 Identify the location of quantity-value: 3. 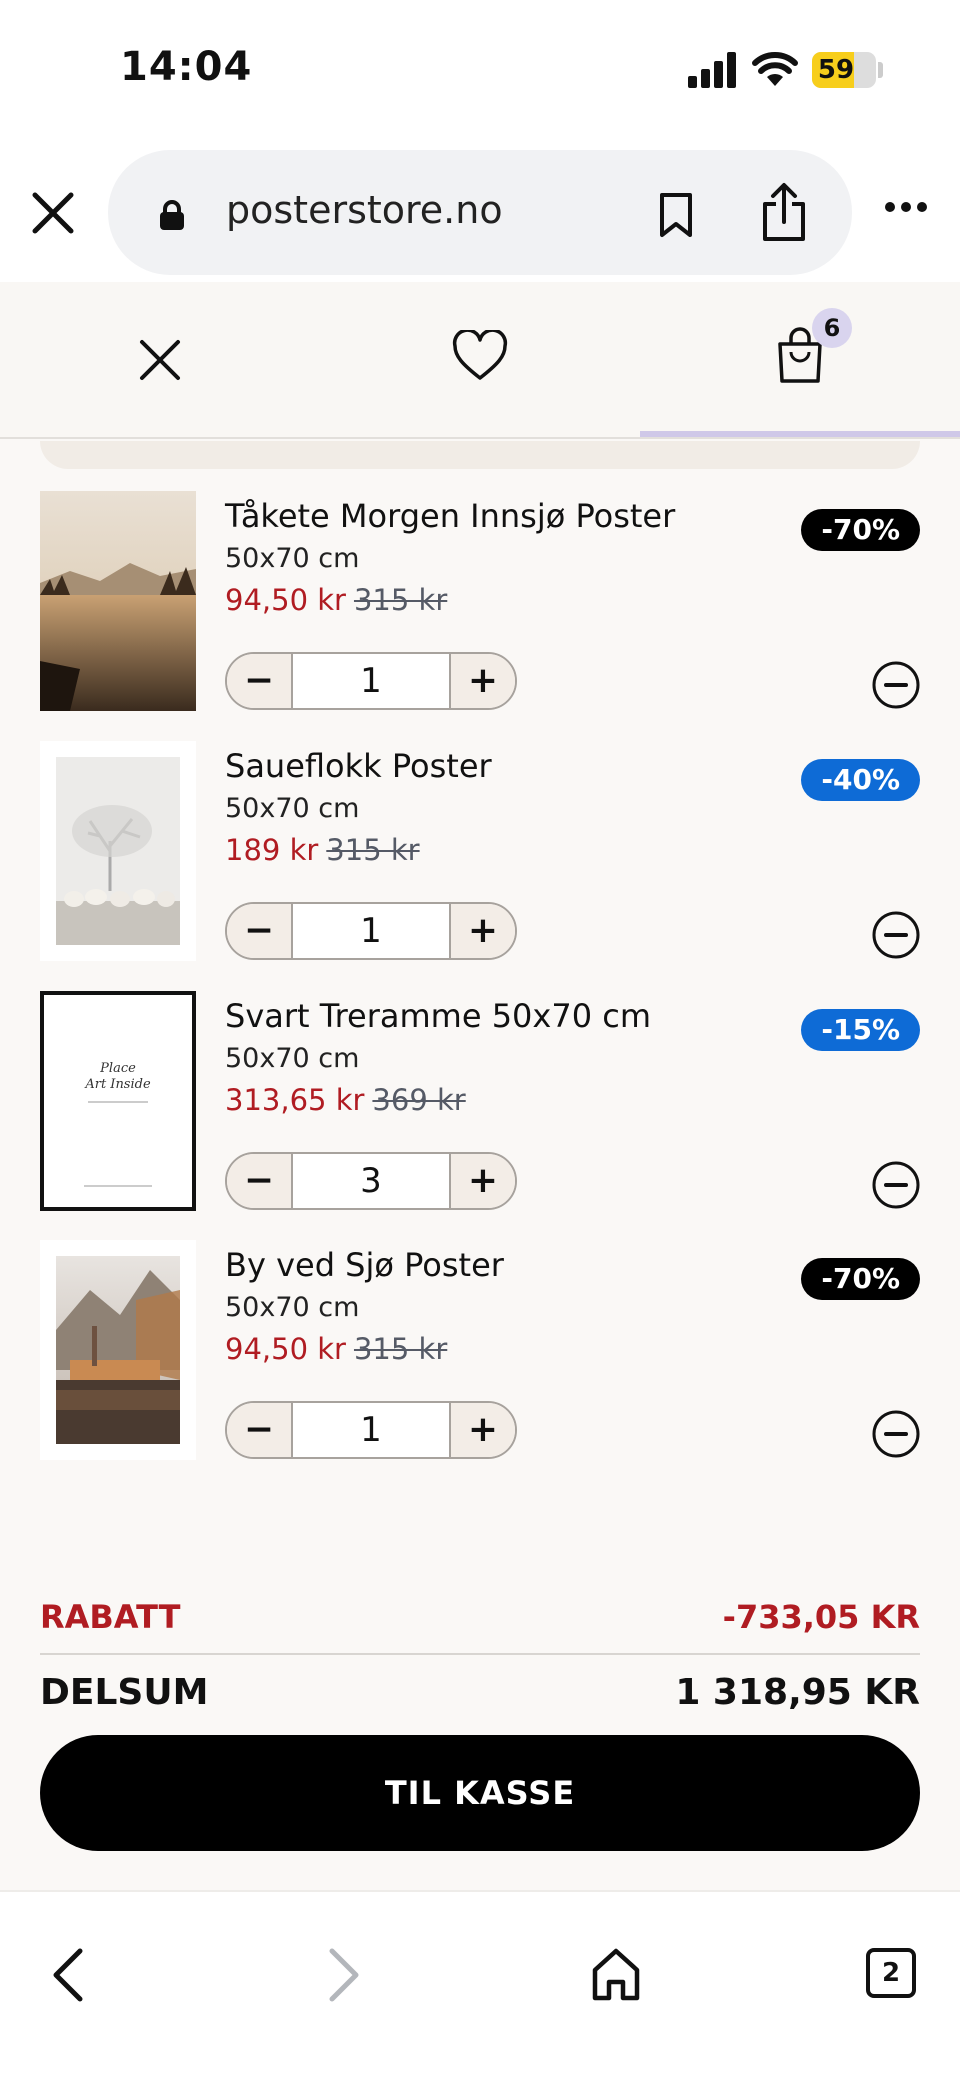
(371, 1181).